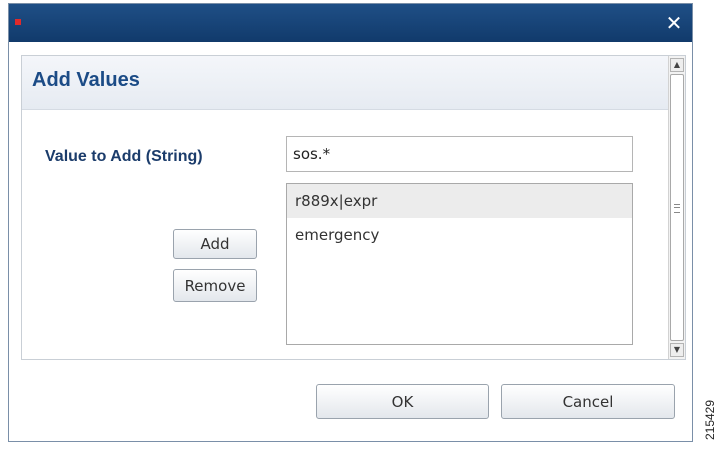  Describe the element at coordinates (346, 83) in the screenshot. I see `panel-header: Add Values` at that location.